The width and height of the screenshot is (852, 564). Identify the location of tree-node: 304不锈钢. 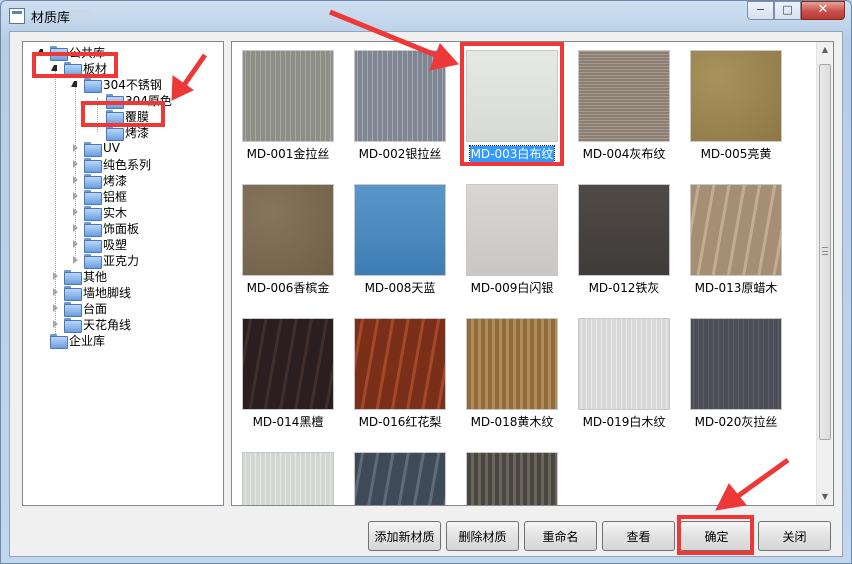
(116, 84).